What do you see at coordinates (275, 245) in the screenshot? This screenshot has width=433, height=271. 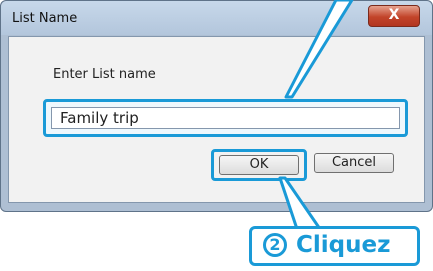 I see `step-number-badge: 2` at bounding box center [275, 245].